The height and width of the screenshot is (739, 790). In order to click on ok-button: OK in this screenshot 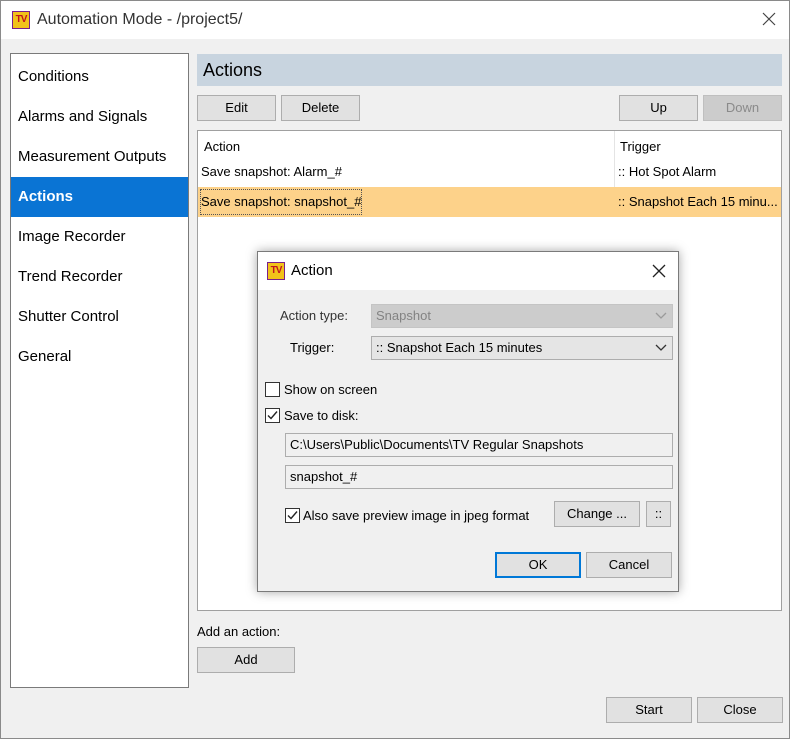, I will do `click(538, 565)`.